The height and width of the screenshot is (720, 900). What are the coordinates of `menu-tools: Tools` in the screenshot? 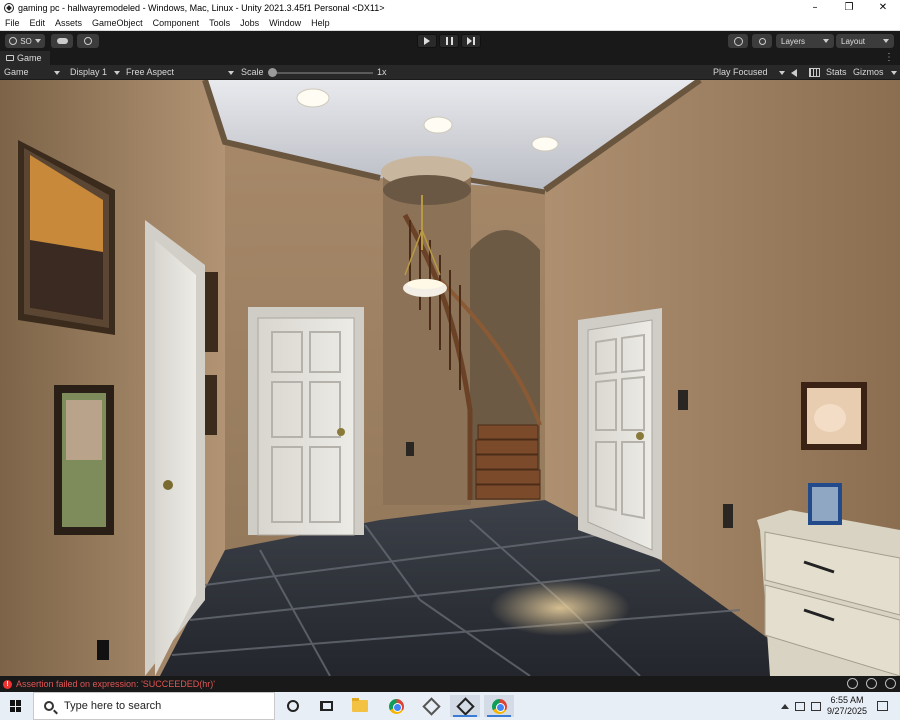 It's located at (219, 23).